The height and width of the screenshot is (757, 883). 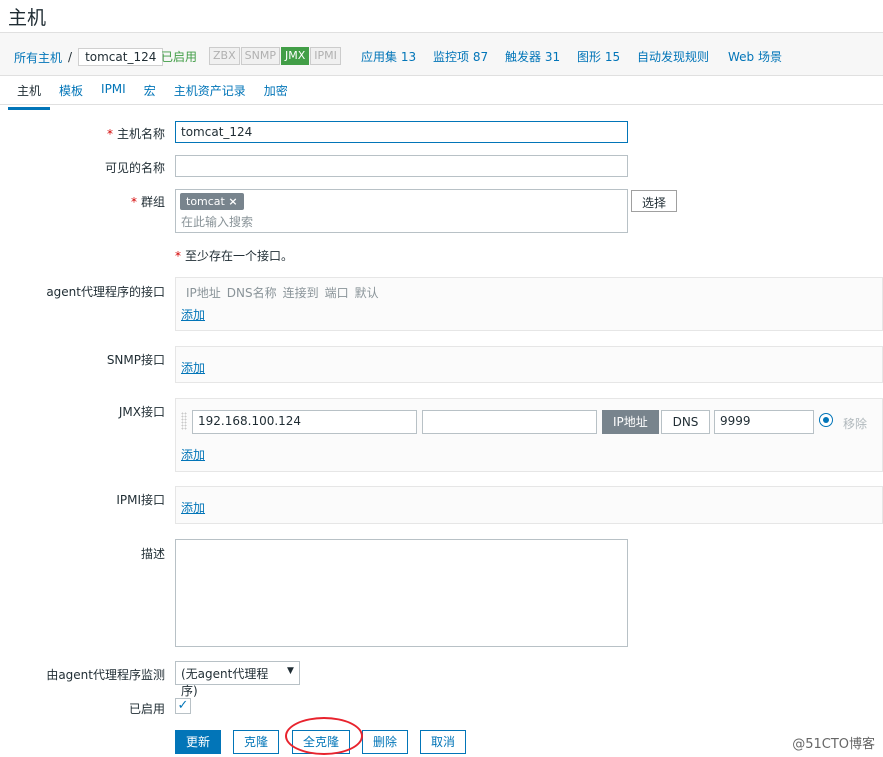 I want to click on group-tag-label: tomcat, so click(x=205, y=201).